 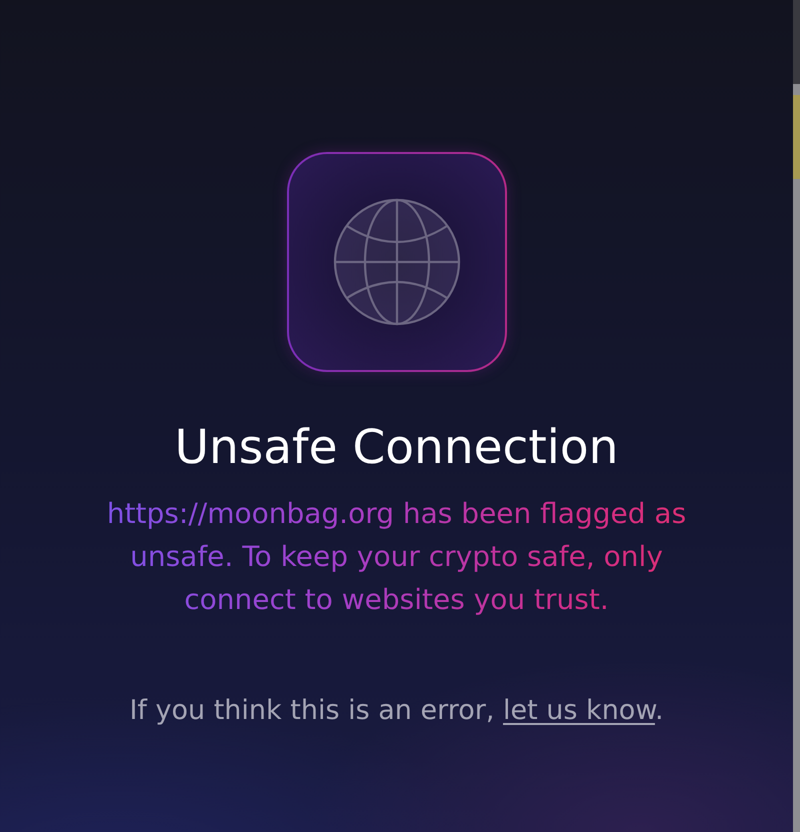 I want to click on let-us-know-link: let us know, so click(x=579, y=710).